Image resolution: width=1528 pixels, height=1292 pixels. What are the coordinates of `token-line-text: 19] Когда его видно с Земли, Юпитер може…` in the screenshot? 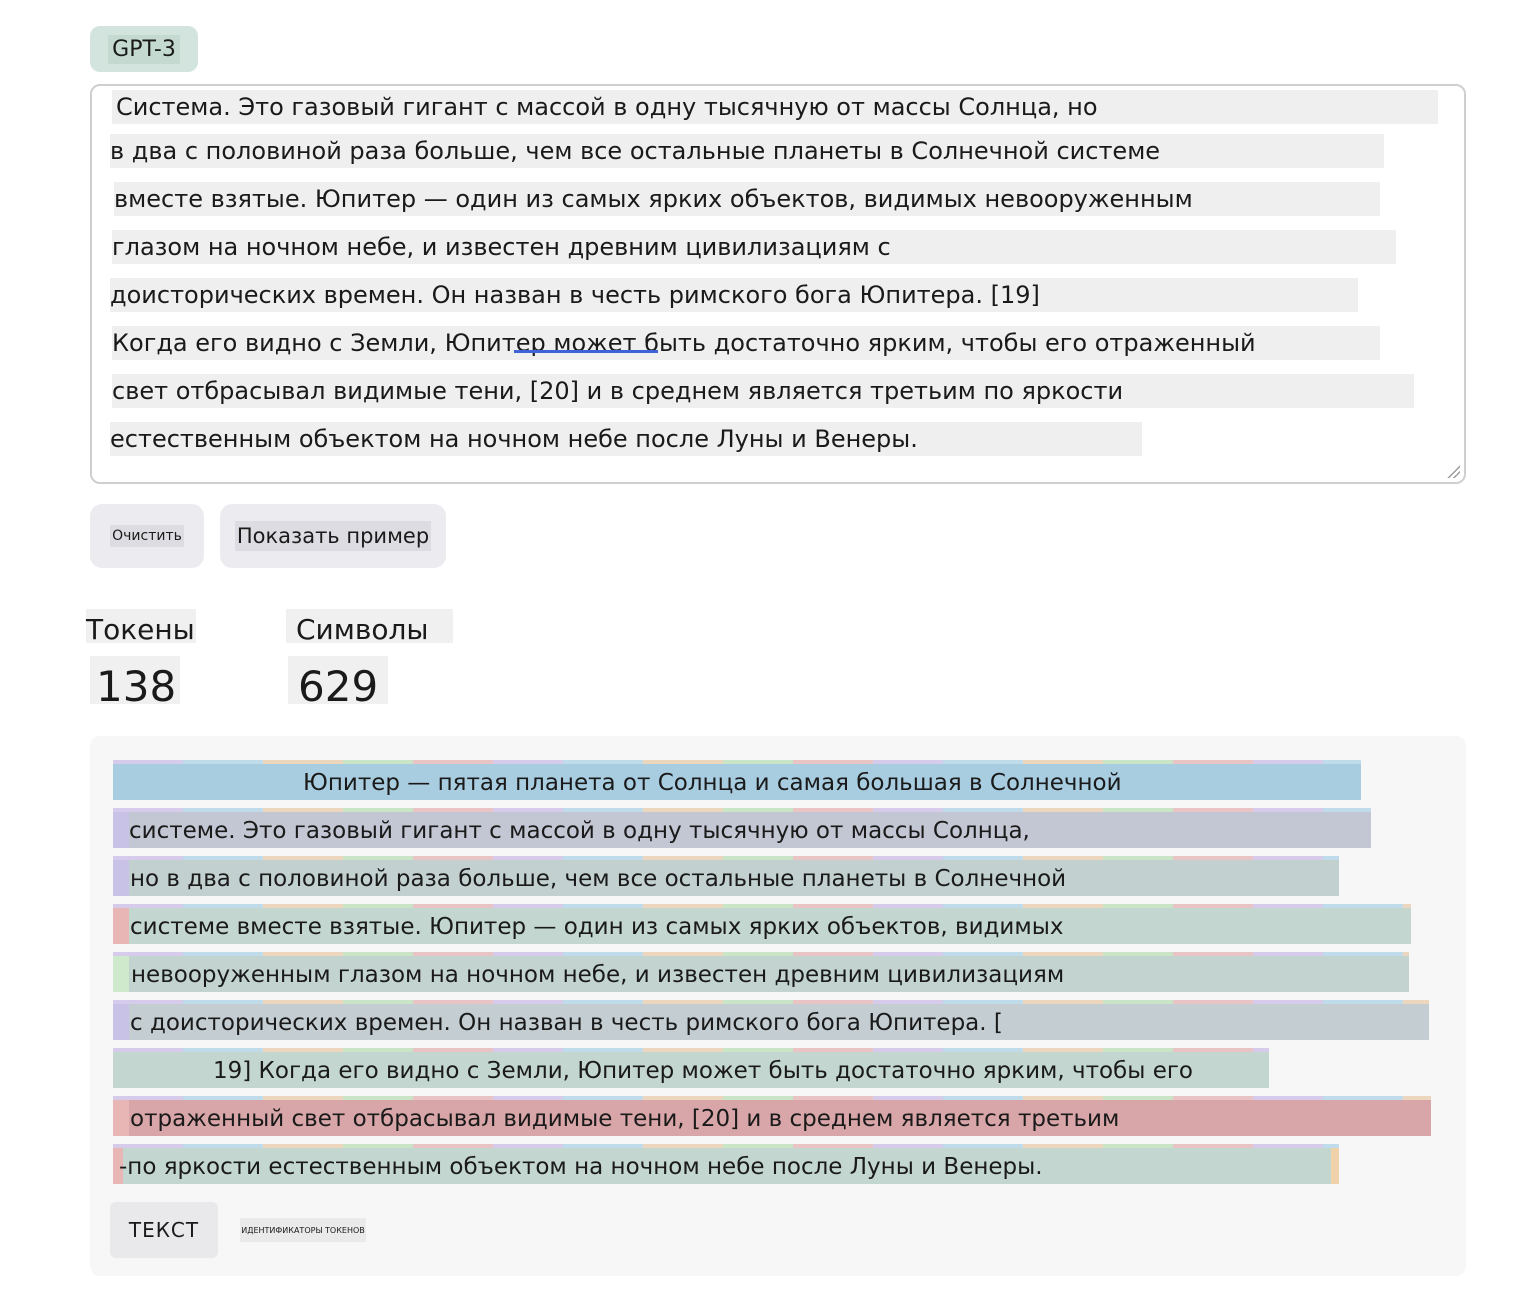 It's located at (703, 1071).